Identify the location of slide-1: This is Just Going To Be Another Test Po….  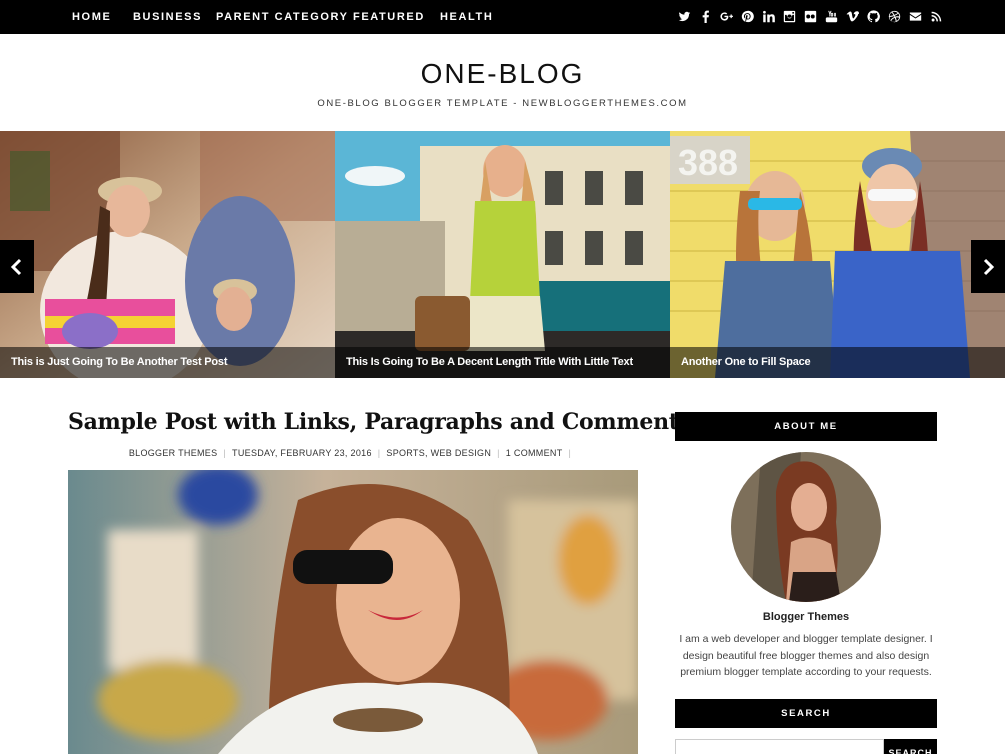
(167, 254).